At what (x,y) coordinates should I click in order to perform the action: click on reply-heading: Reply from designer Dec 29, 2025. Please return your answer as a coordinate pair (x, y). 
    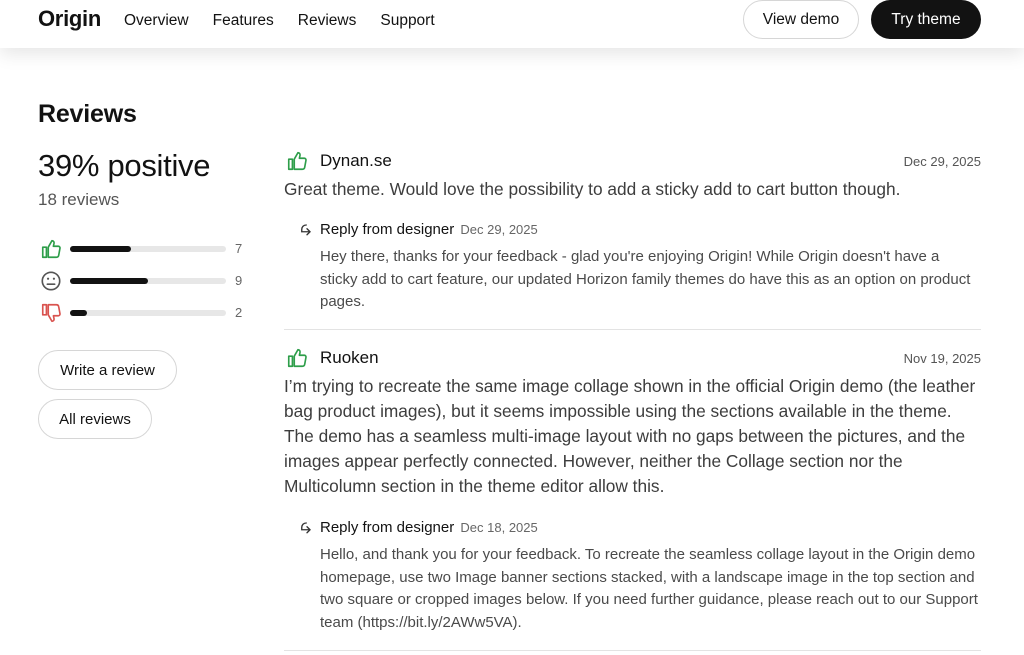
    Looking at the image, I should click on (429, 229).